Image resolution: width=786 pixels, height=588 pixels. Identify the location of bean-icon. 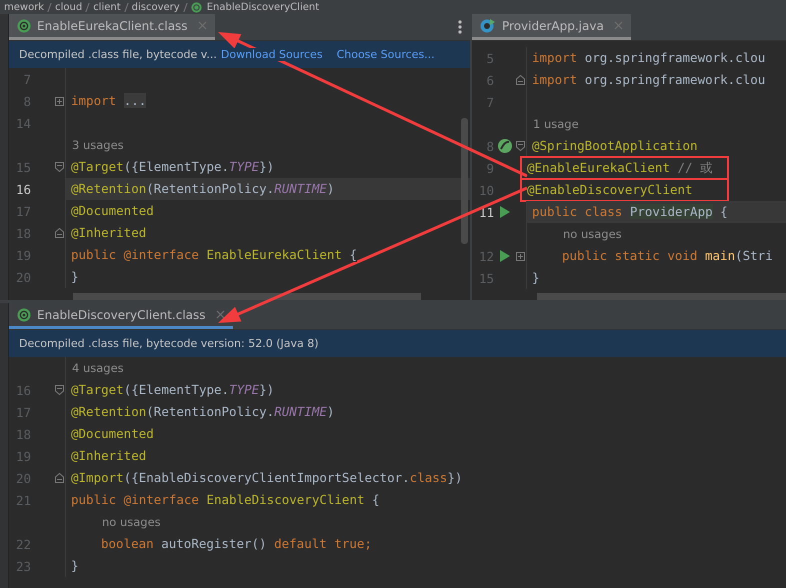
(505, 146).